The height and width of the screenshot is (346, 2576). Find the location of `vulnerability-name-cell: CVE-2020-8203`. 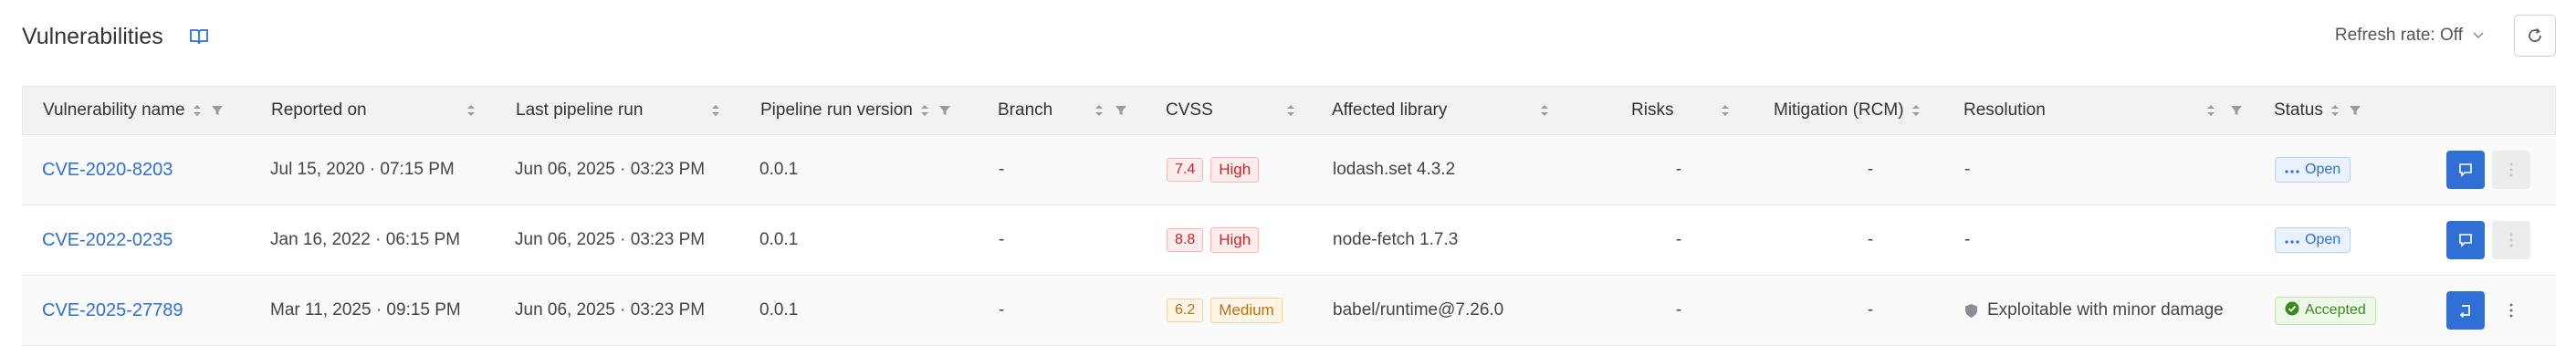

vulnerability-name-cell: CVE-2020-8203 is located at coordinates (108, 170).